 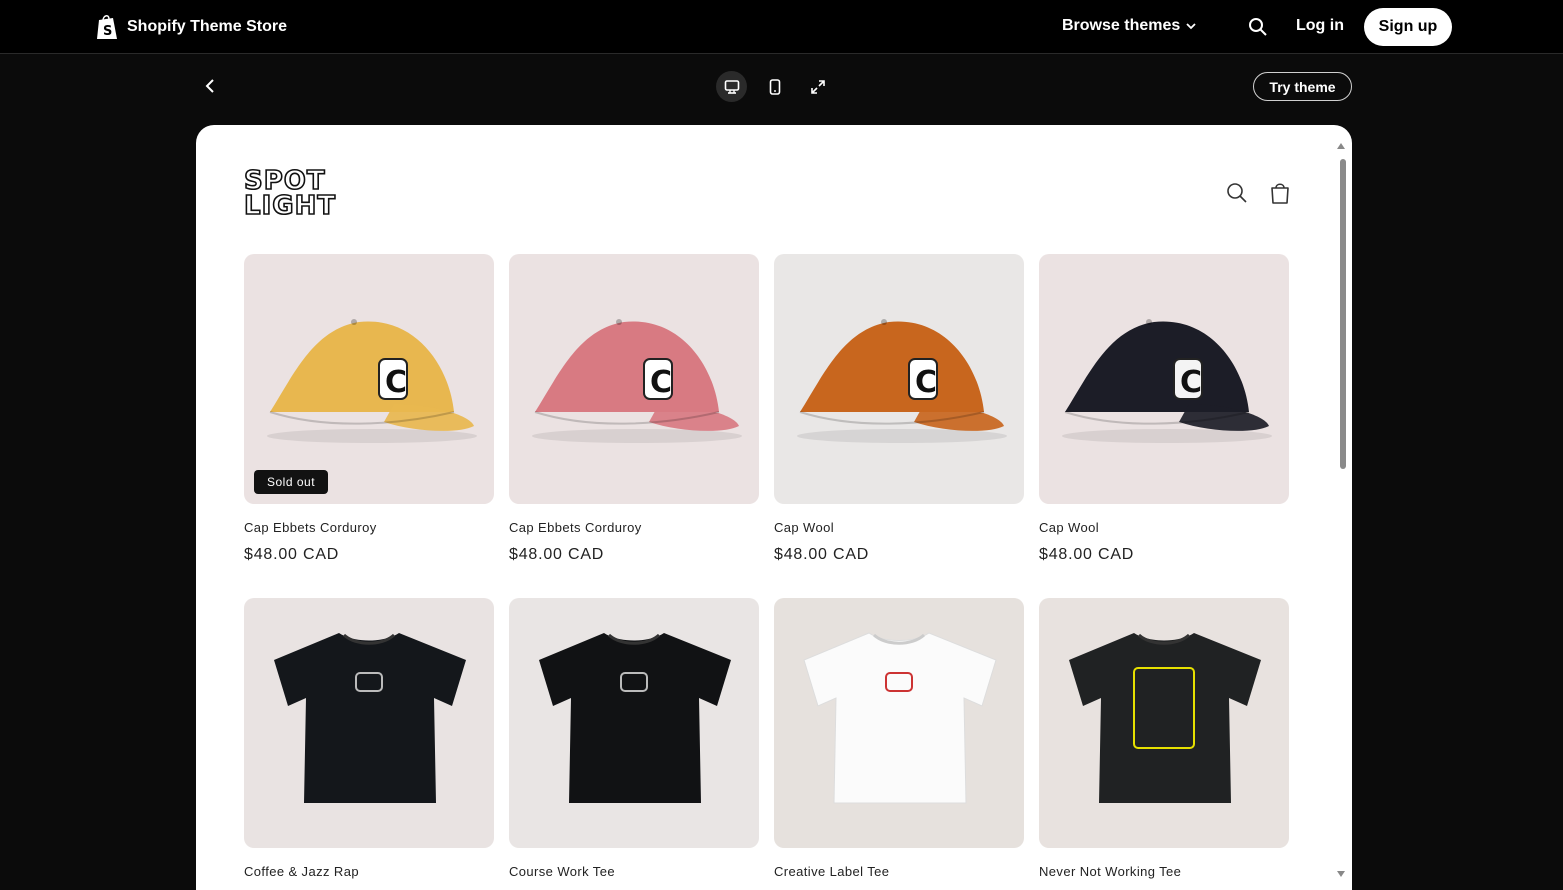 I want to click on store-search-icon, so click(x=1237, y=193).